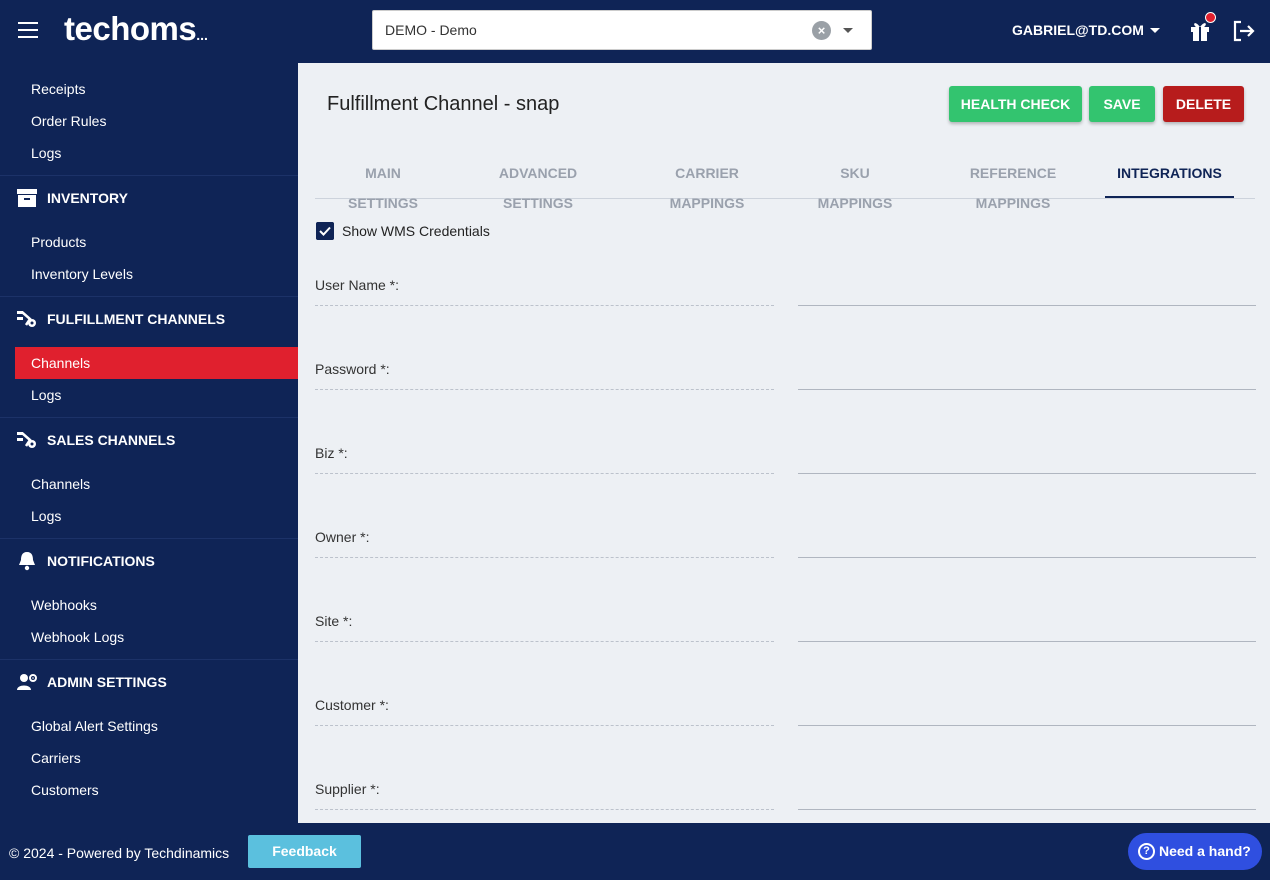 This screenshot has height=880, width=1270. What do you see at coordinates (1013, 184) in the screenshot?
I see `tab-reference-mappings: REFERENCE MAPPINGS` at bounding box center [1013, 184].